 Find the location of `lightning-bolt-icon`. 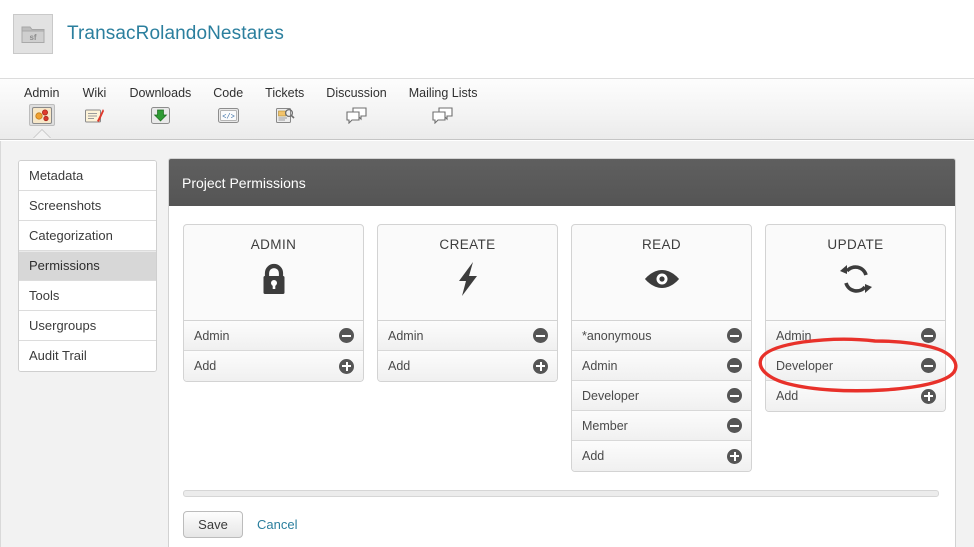

lightning-bolt-icon is located at coordinates (468, 279).